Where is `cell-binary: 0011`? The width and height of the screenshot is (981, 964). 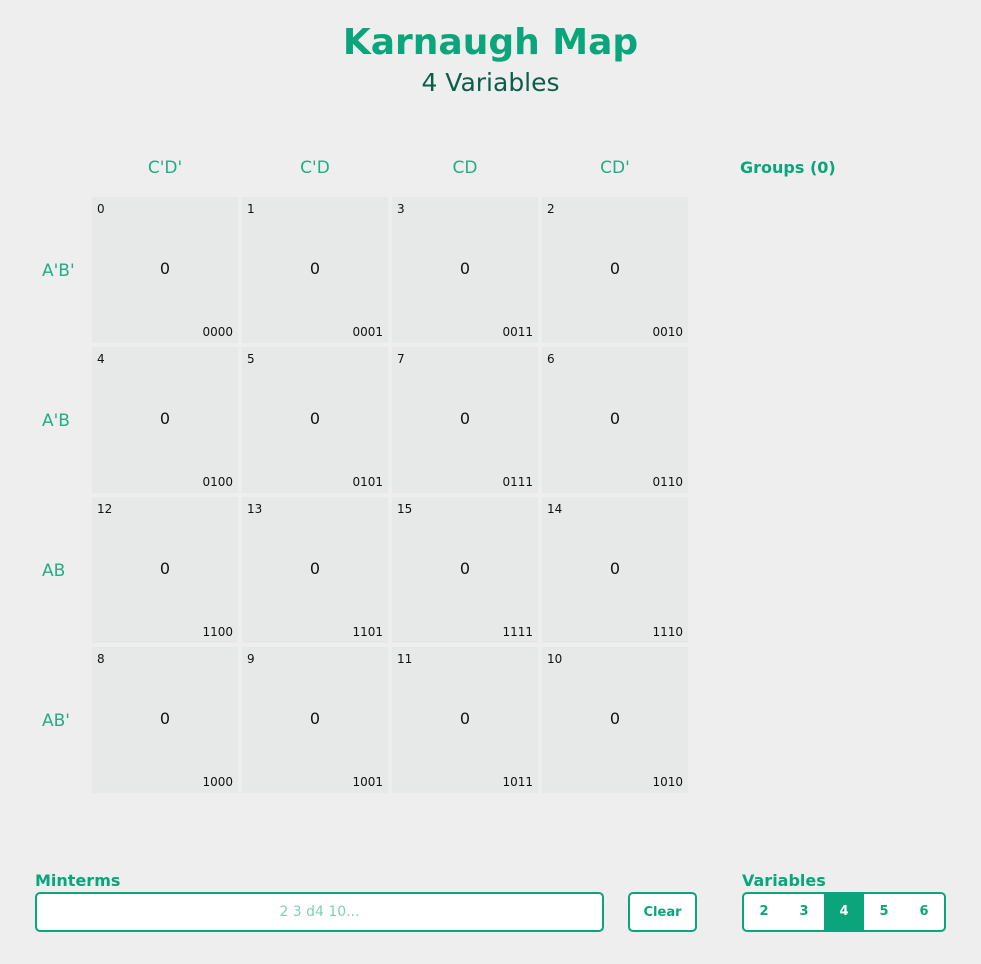
cell-binary: 0011 is located at coordinates (517, 332).